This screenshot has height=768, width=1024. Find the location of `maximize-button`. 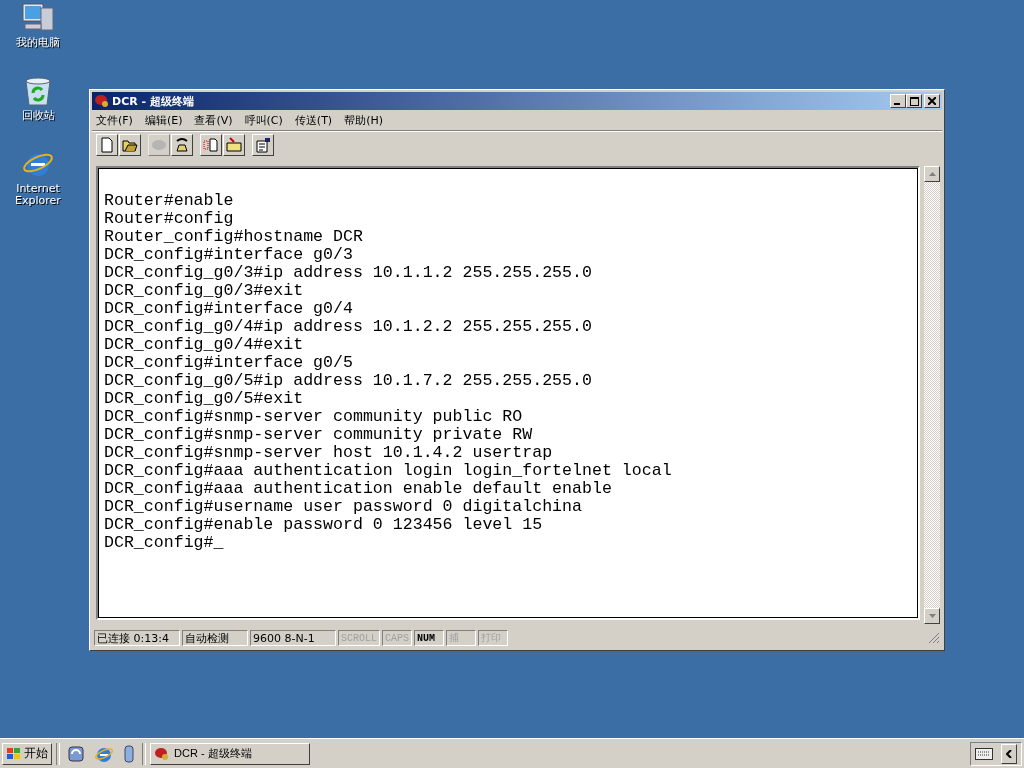

maximize-button is located at coordinates (914, 101).